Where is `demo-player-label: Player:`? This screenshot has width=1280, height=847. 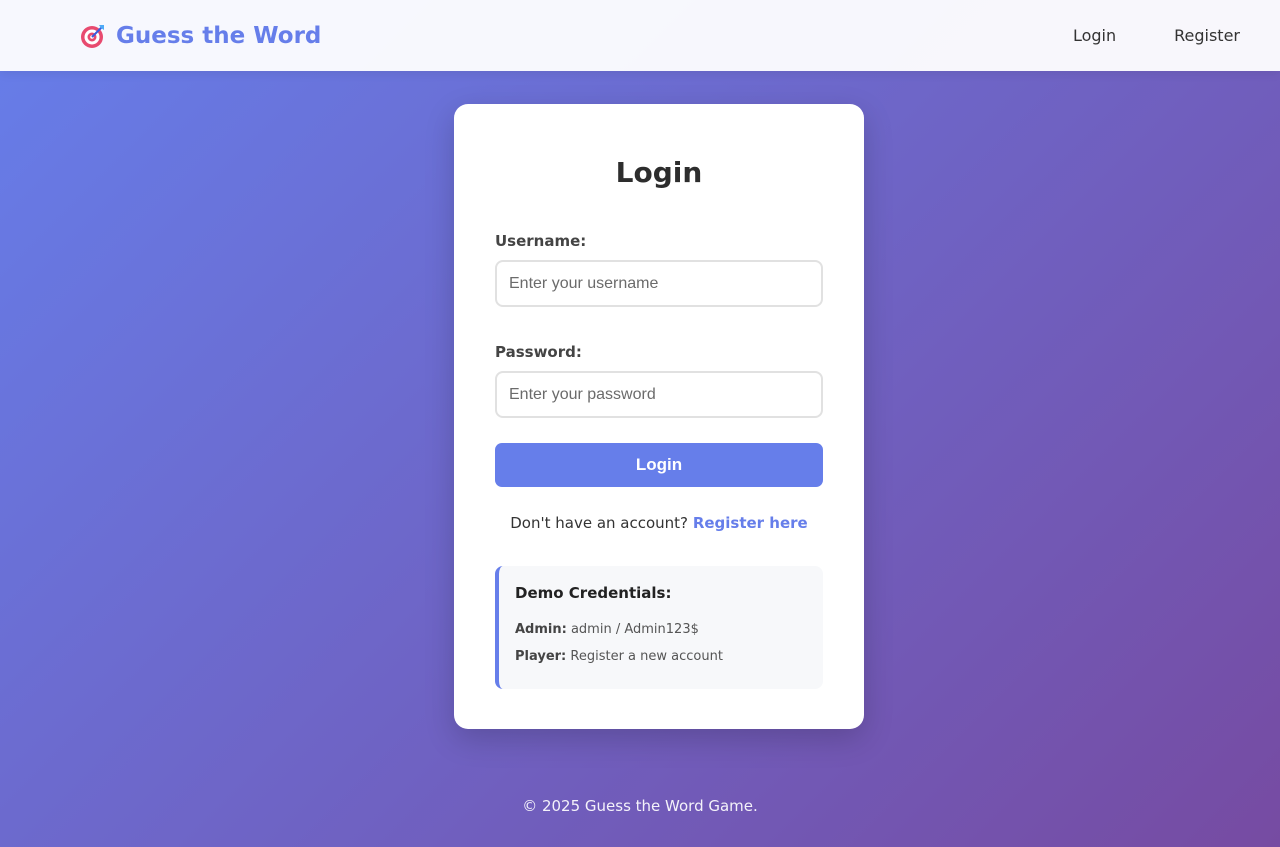 demo-player-label: Player: is located at coordinates (541, 656).